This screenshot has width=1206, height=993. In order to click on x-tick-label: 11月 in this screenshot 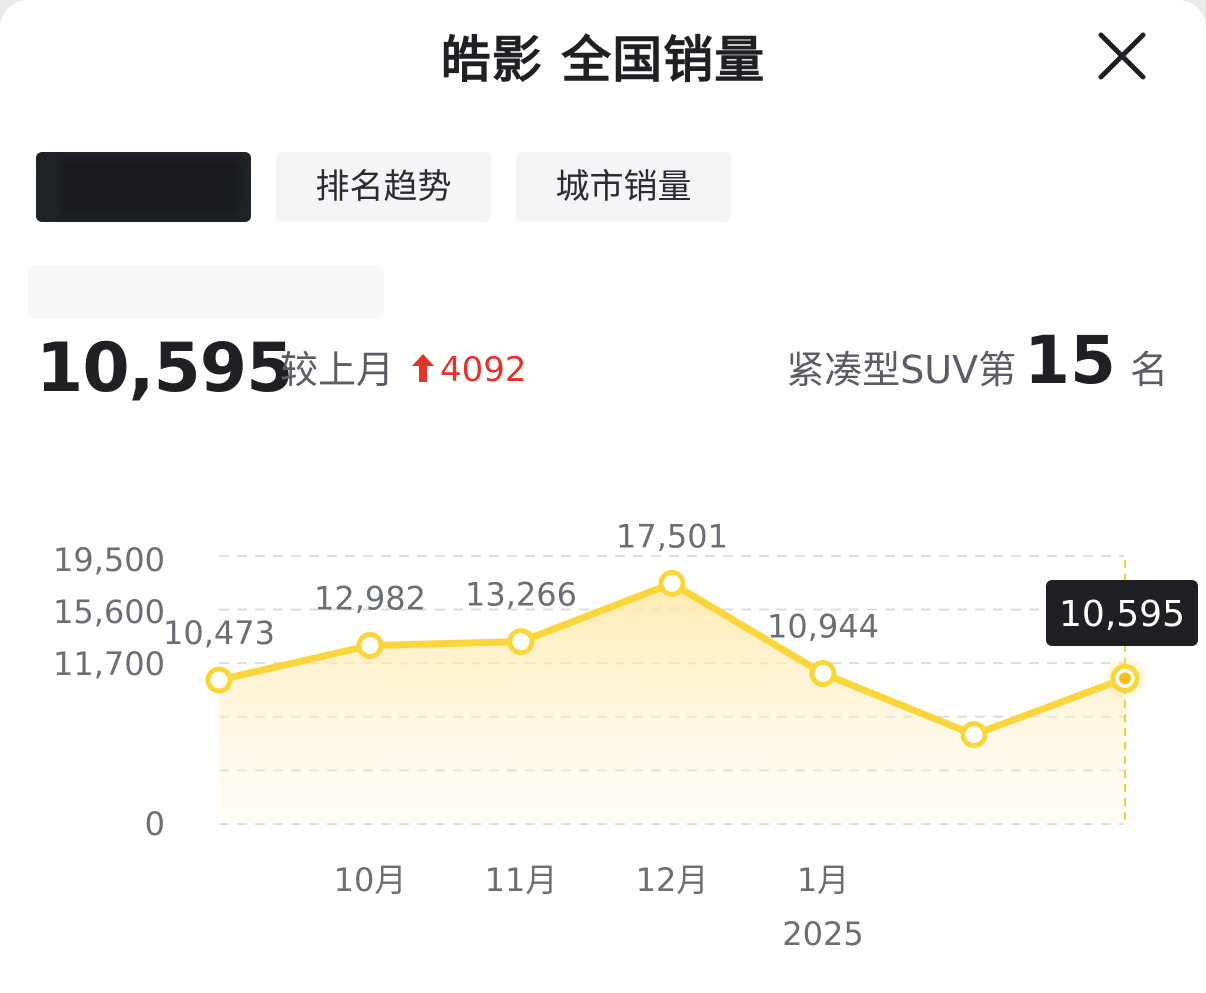, I will do `click(521, 880)`.